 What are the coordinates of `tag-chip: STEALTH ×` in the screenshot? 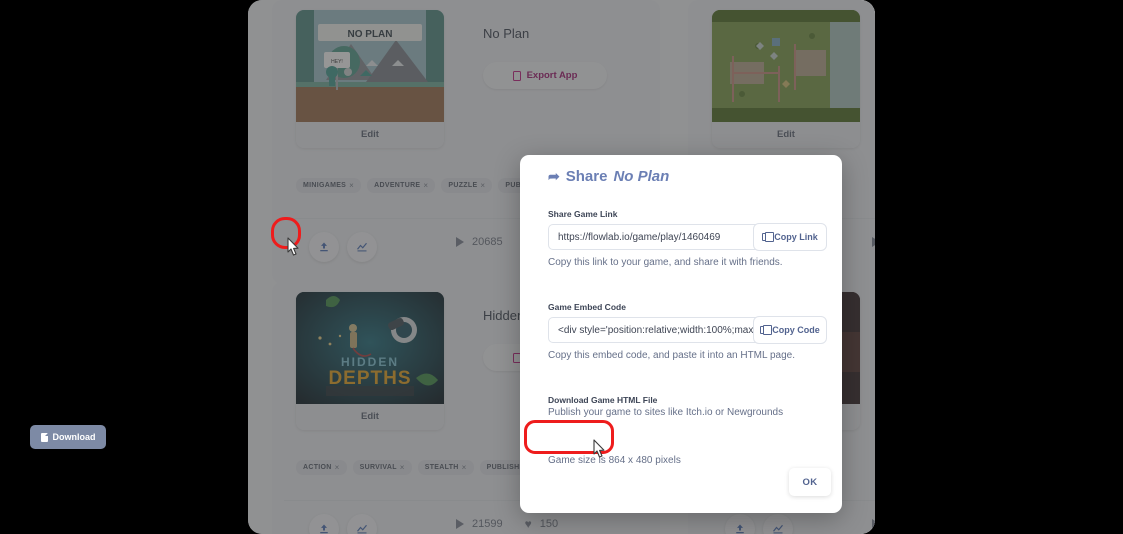 It's located at (445, 467).